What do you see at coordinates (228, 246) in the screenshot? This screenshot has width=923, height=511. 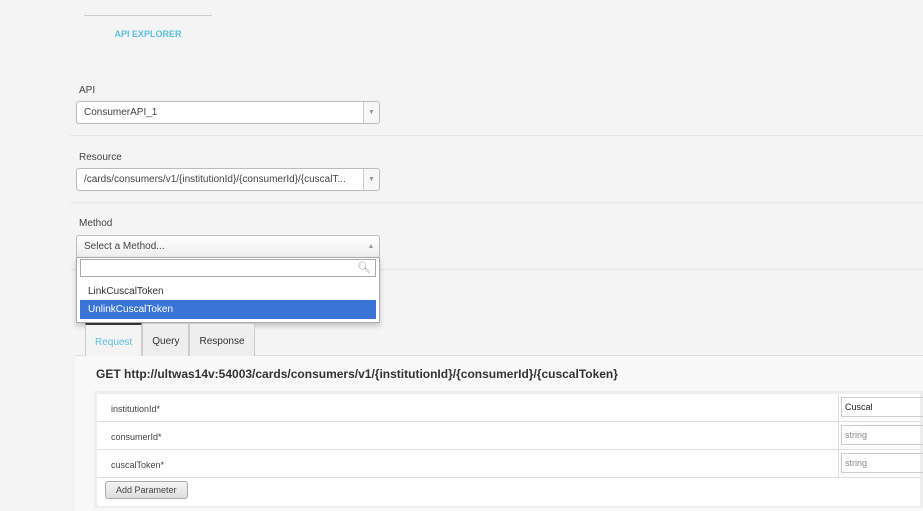 I see `method-select: Select a Method... ▲` at bounding box center [228, 246].